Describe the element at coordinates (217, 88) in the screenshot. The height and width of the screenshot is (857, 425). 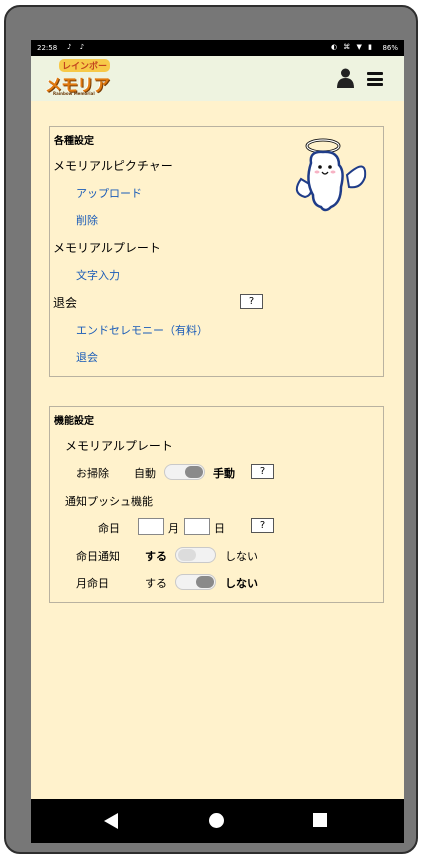
I see `app-header: レインボー メモリアル Rainbow Memorial` at that location.